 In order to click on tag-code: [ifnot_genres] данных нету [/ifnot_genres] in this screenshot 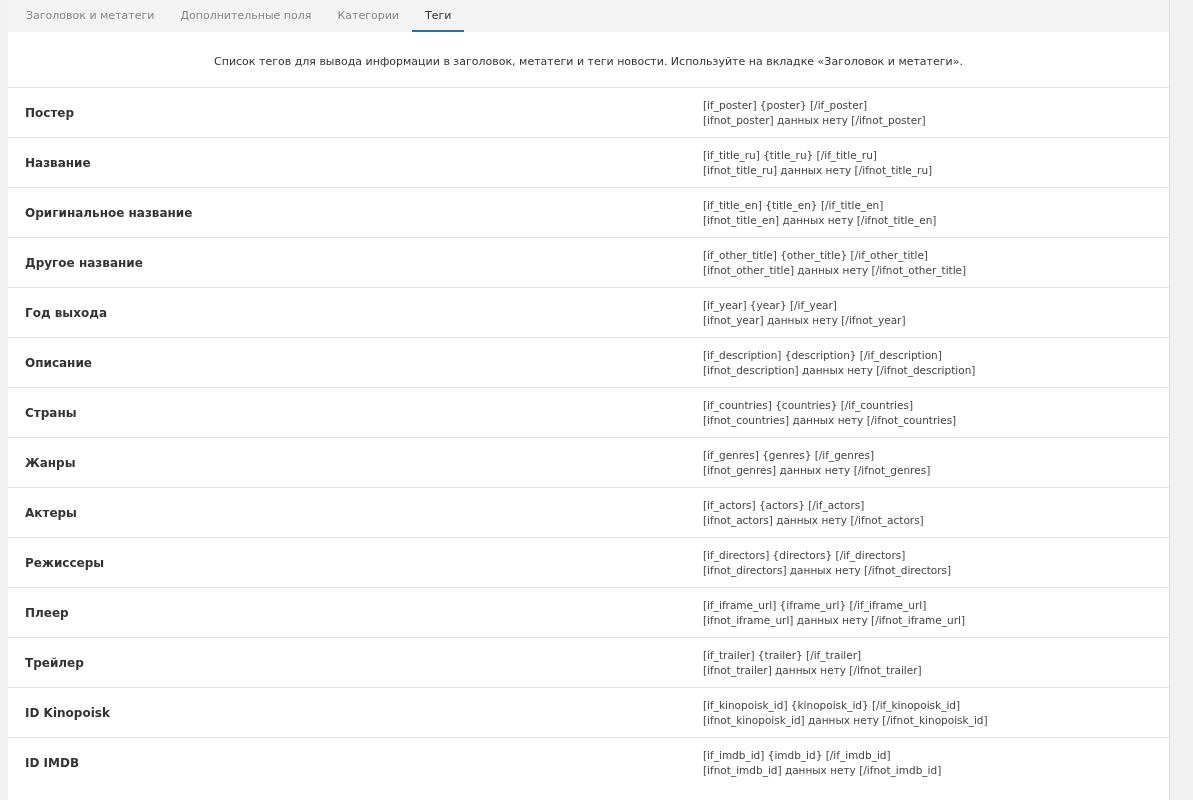, I will do `click(817, 470)`.